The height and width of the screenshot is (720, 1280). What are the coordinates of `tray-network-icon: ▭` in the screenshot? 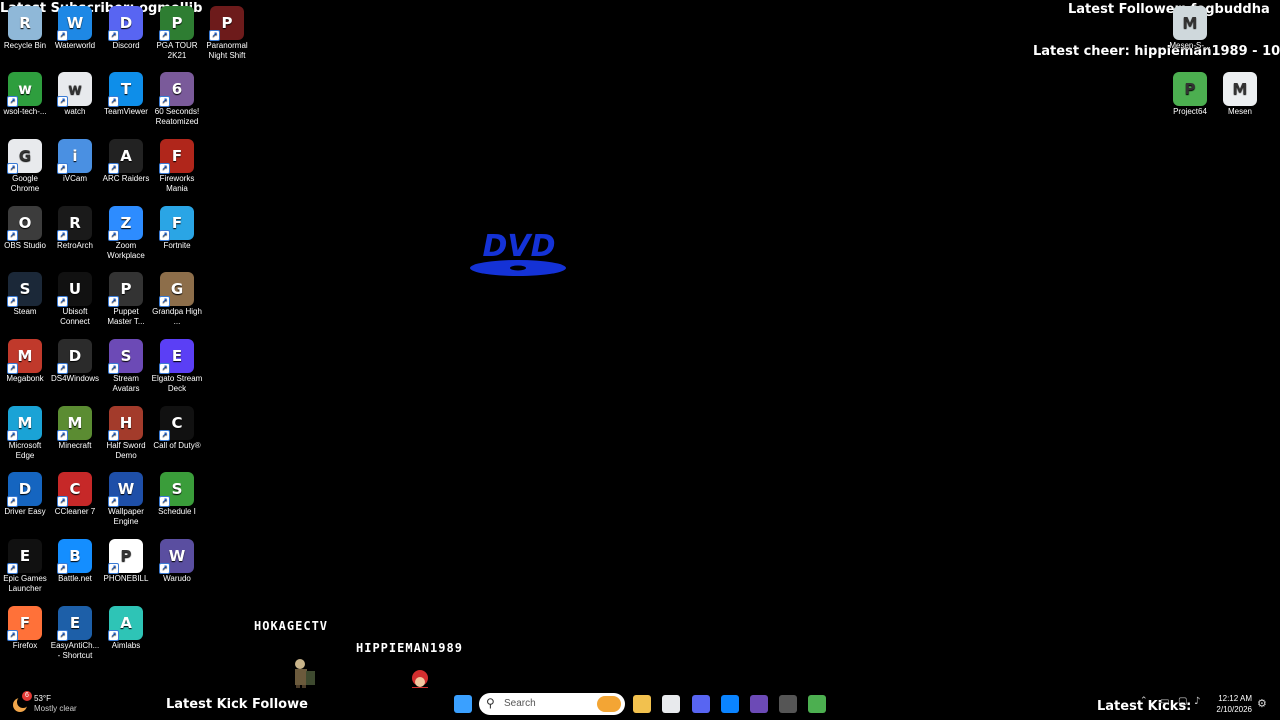 It's located at (1164, 701).